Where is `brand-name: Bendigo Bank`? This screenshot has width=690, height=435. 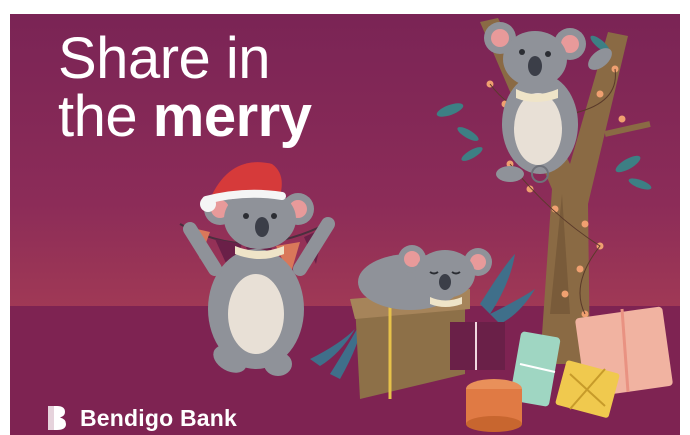
brand-name: Bendigo Bank is located at coordinates (159, 417).